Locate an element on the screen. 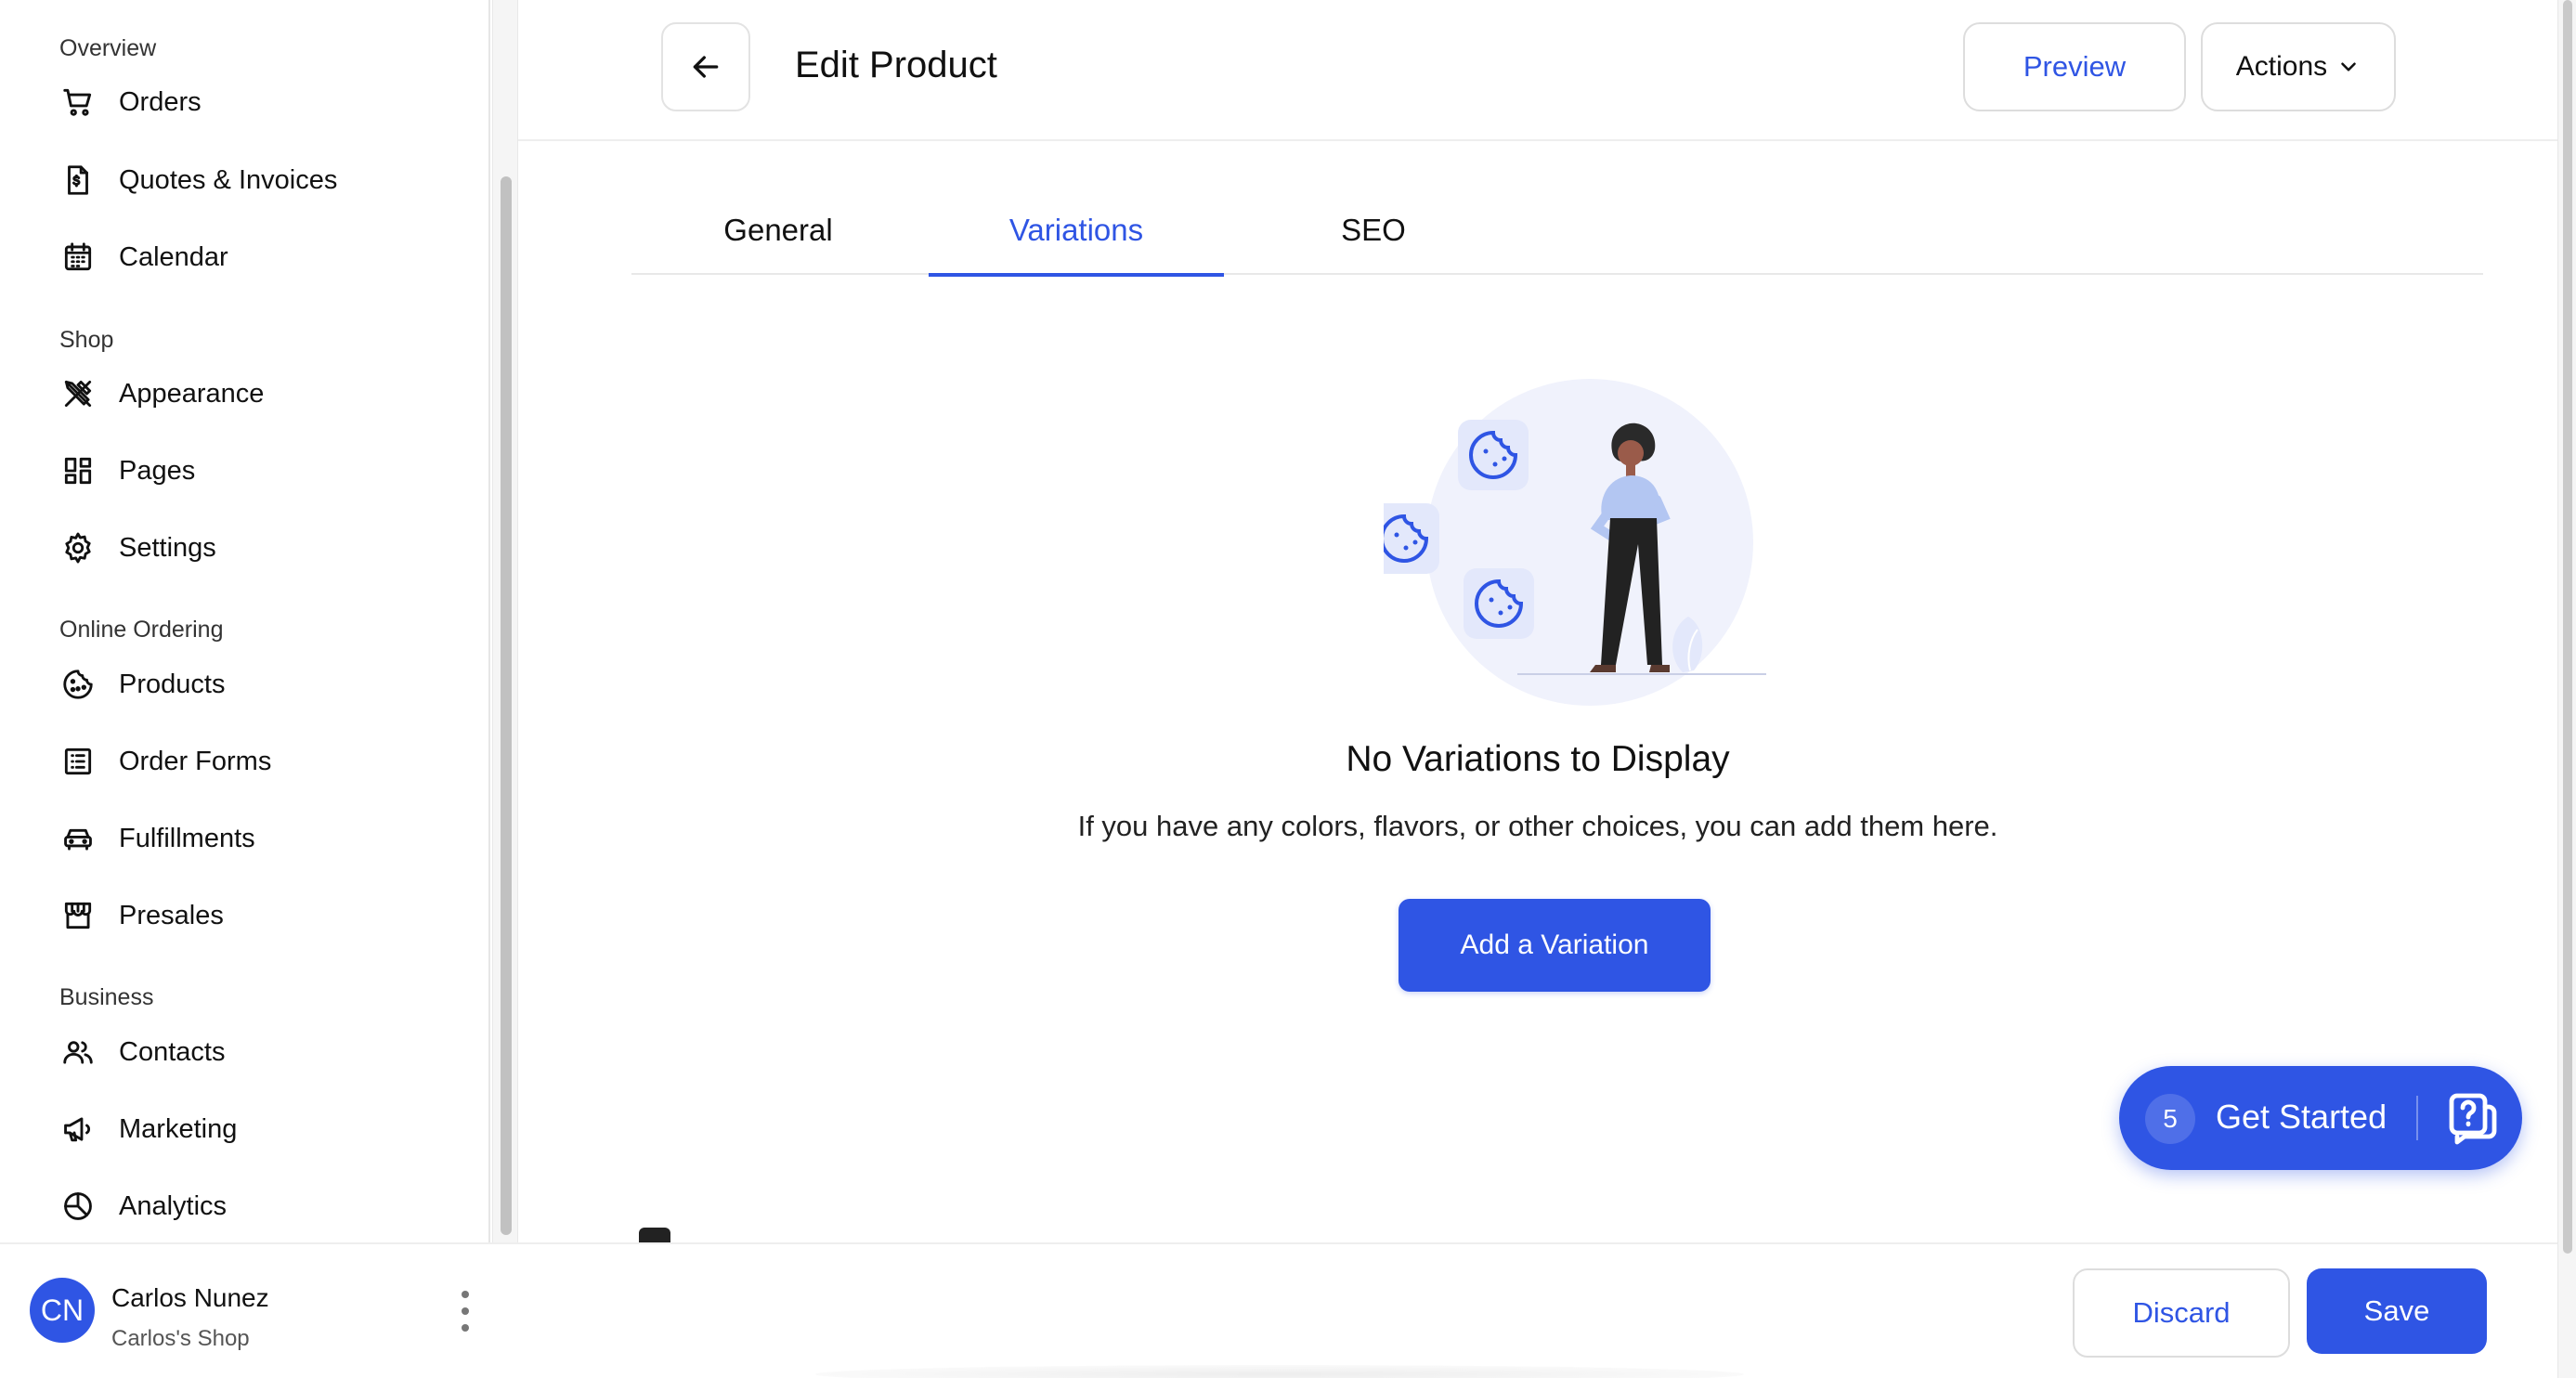 This screenshot has width=2576, height=1378. section-label-business: Business is located at coordinates (106, 997).